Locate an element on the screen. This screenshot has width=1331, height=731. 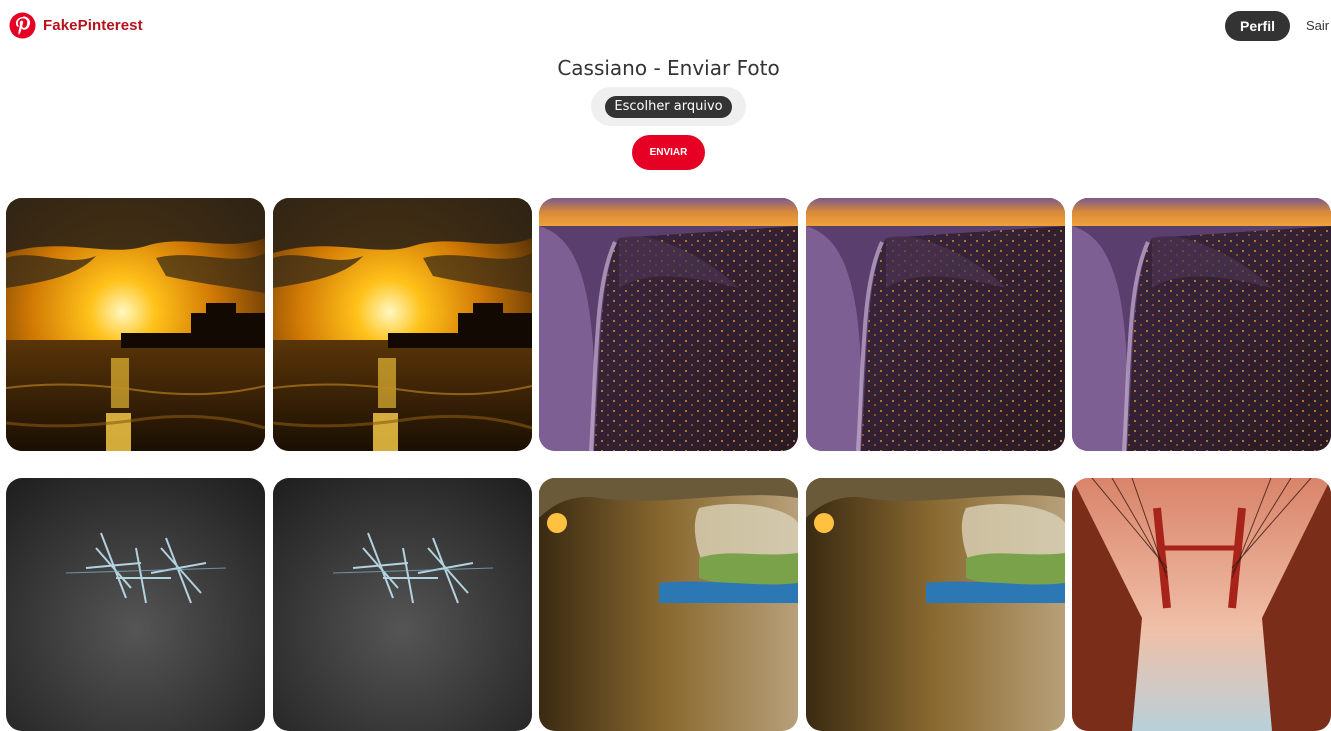
perfil-button: Perfil is located at coordinates (1257, 26).